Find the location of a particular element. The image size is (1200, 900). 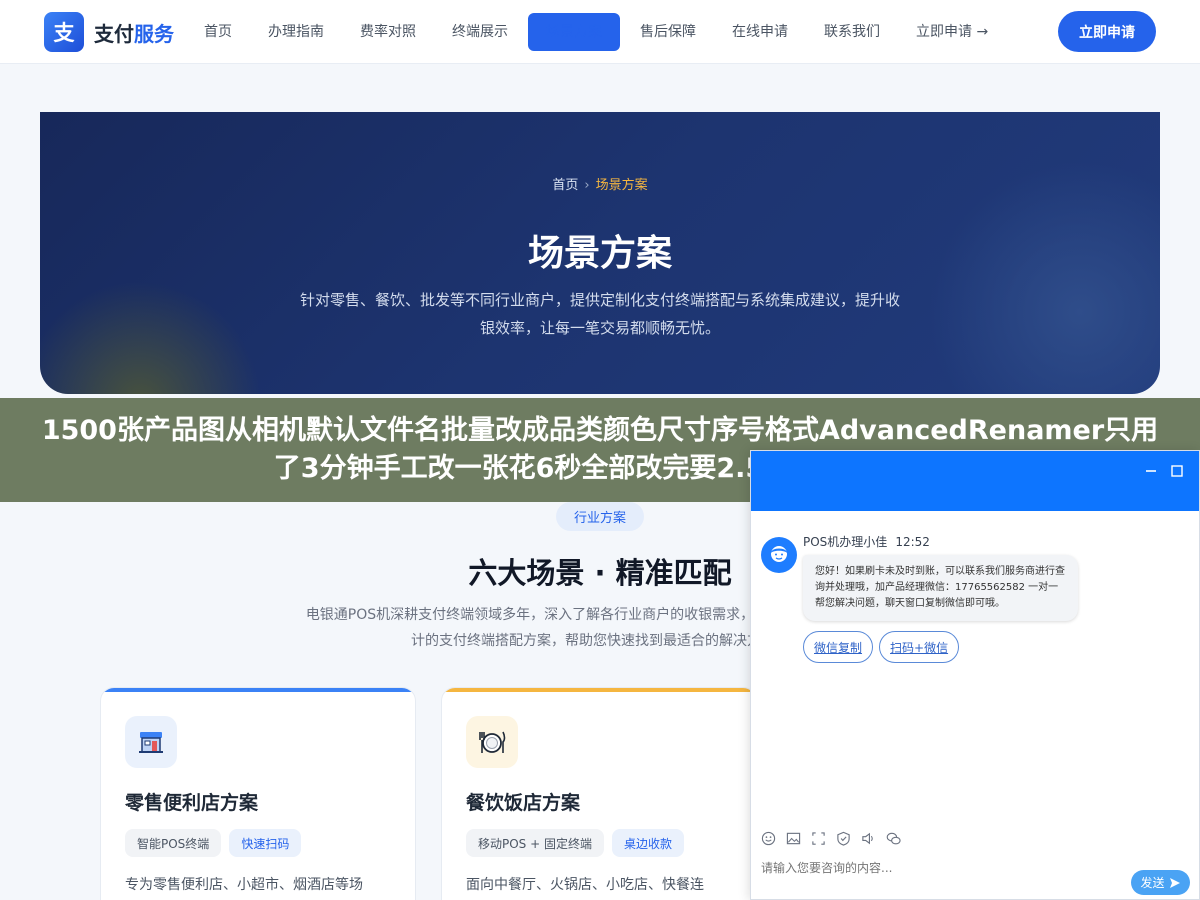

maximize-icon is located at coordinates (1177, 471).